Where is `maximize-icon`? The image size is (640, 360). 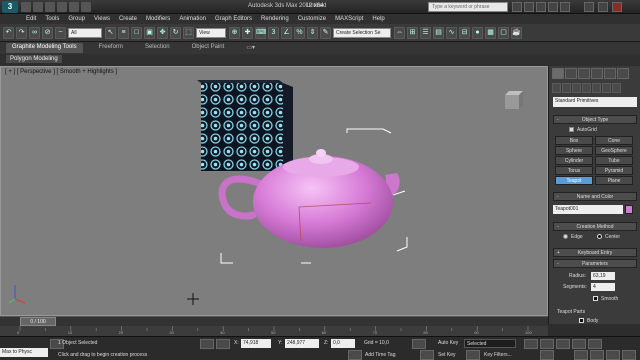
maximize-icon is located at coordinates (603, 7).